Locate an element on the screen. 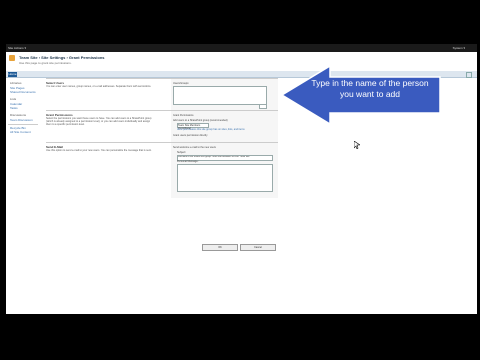 The height and width of the screenshot is (360, 480). callout-arrow is located at coordinates (360, 95).